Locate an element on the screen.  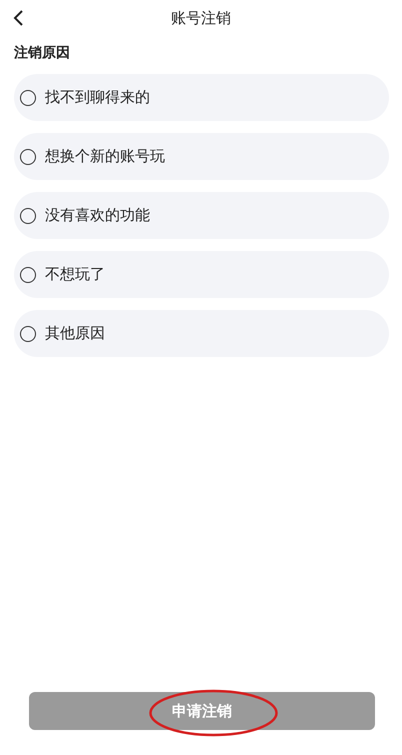
option-label: 不想玩了 is located at coordinates (75, 274).